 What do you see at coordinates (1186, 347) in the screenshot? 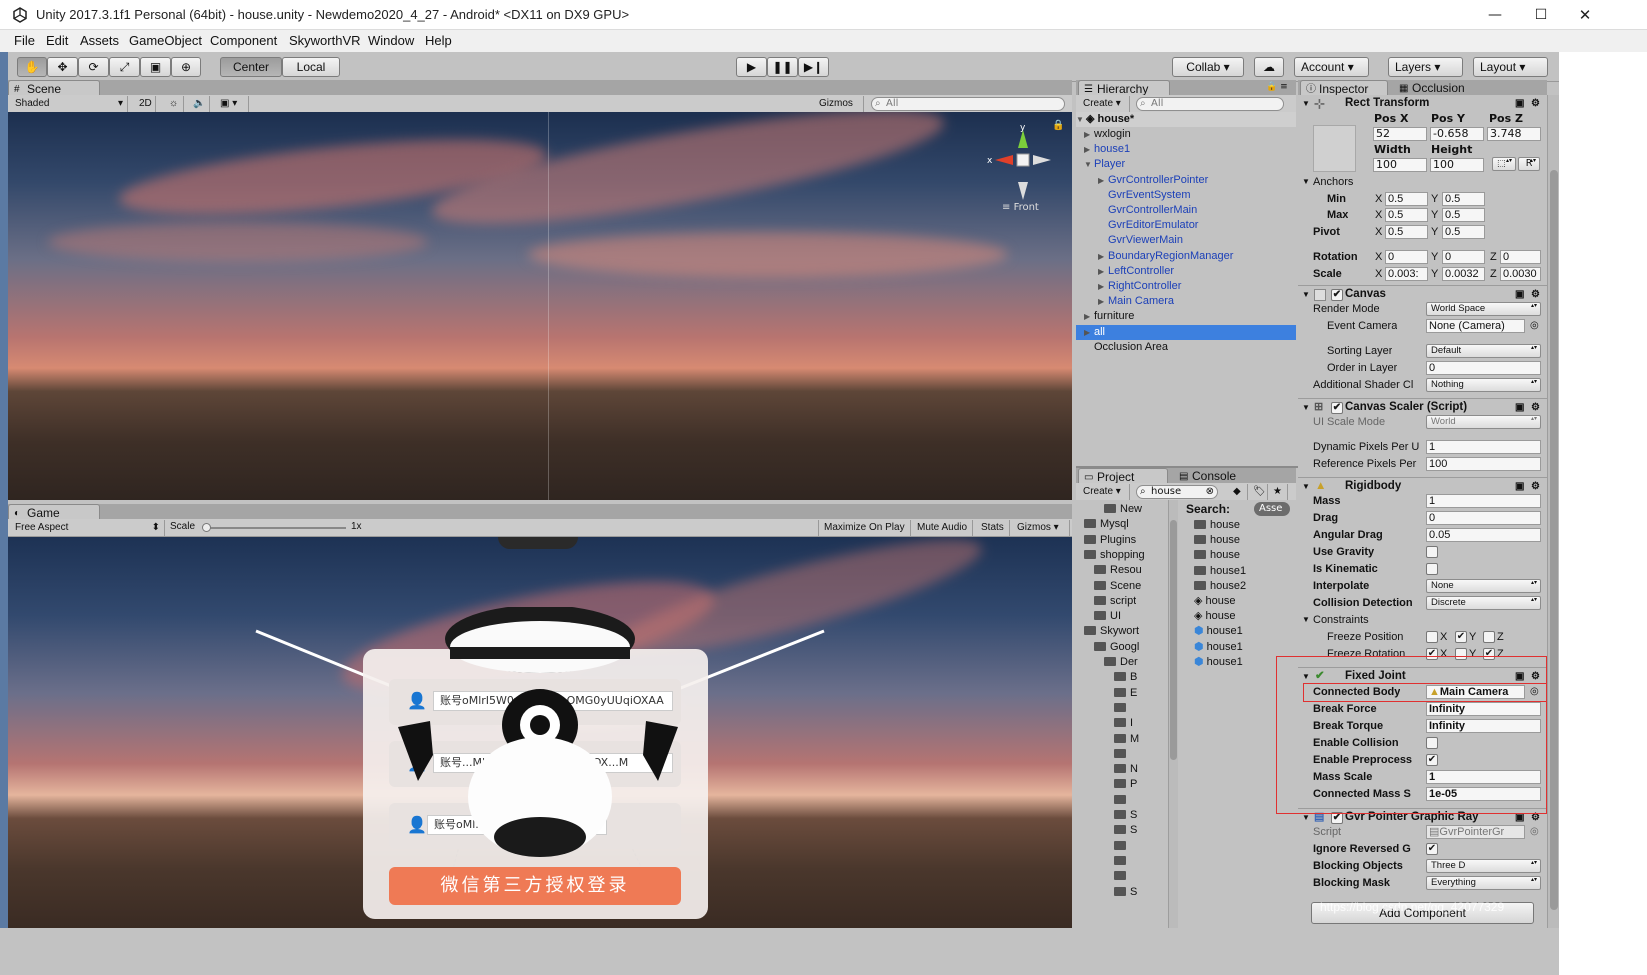
I see `hierarchy-item: Occlusion Area` at bounding box center [1186, 347].